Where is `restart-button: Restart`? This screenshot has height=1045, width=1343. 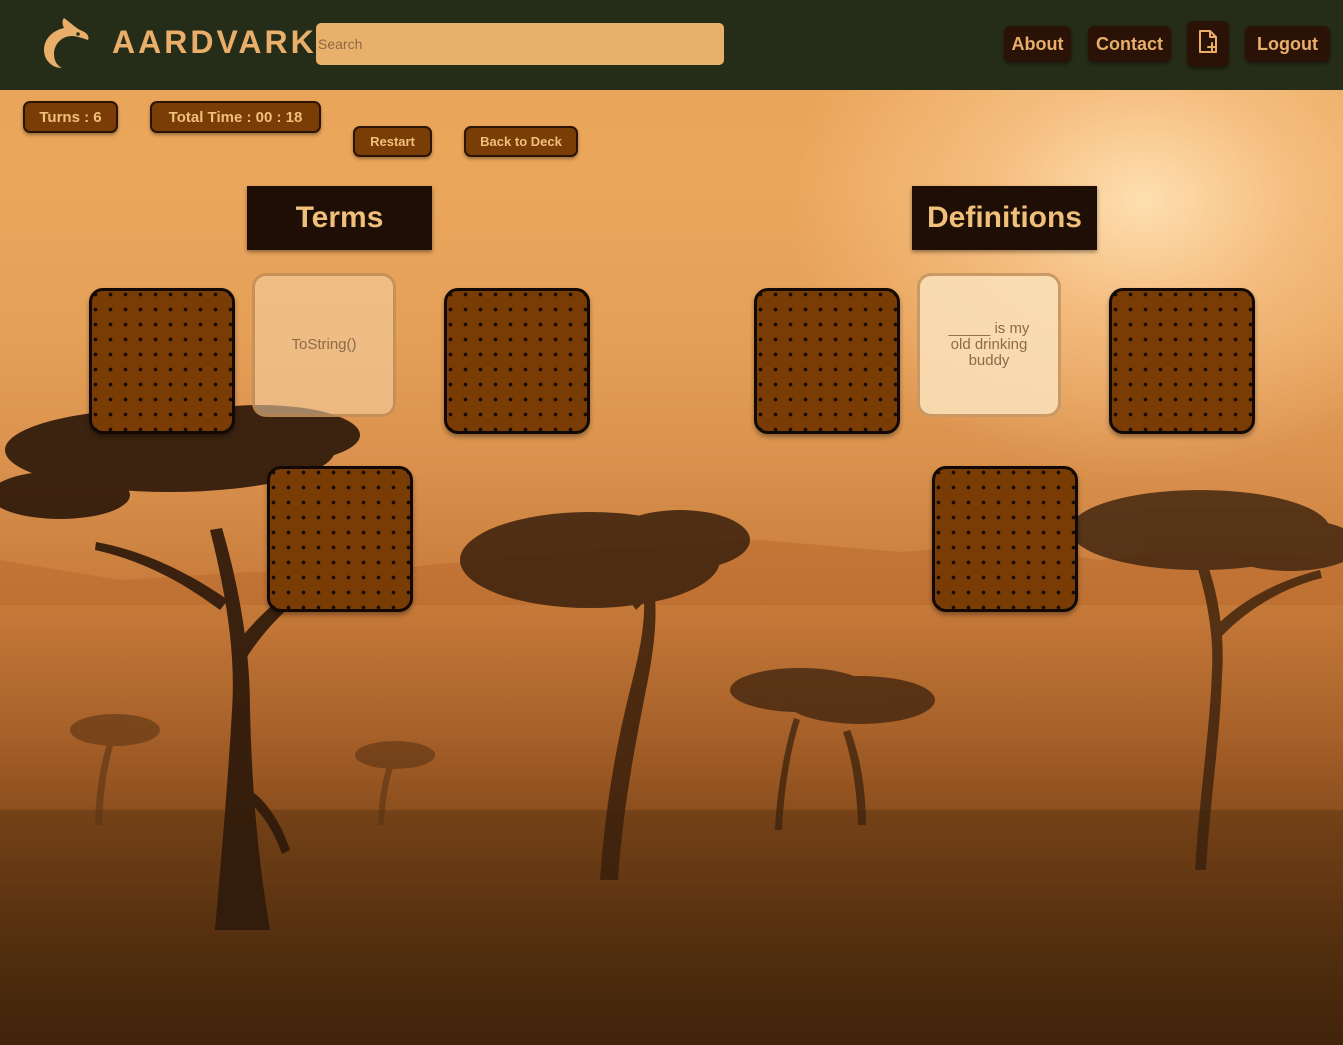
restart-button: Restart is located at coordinates (392, 141).